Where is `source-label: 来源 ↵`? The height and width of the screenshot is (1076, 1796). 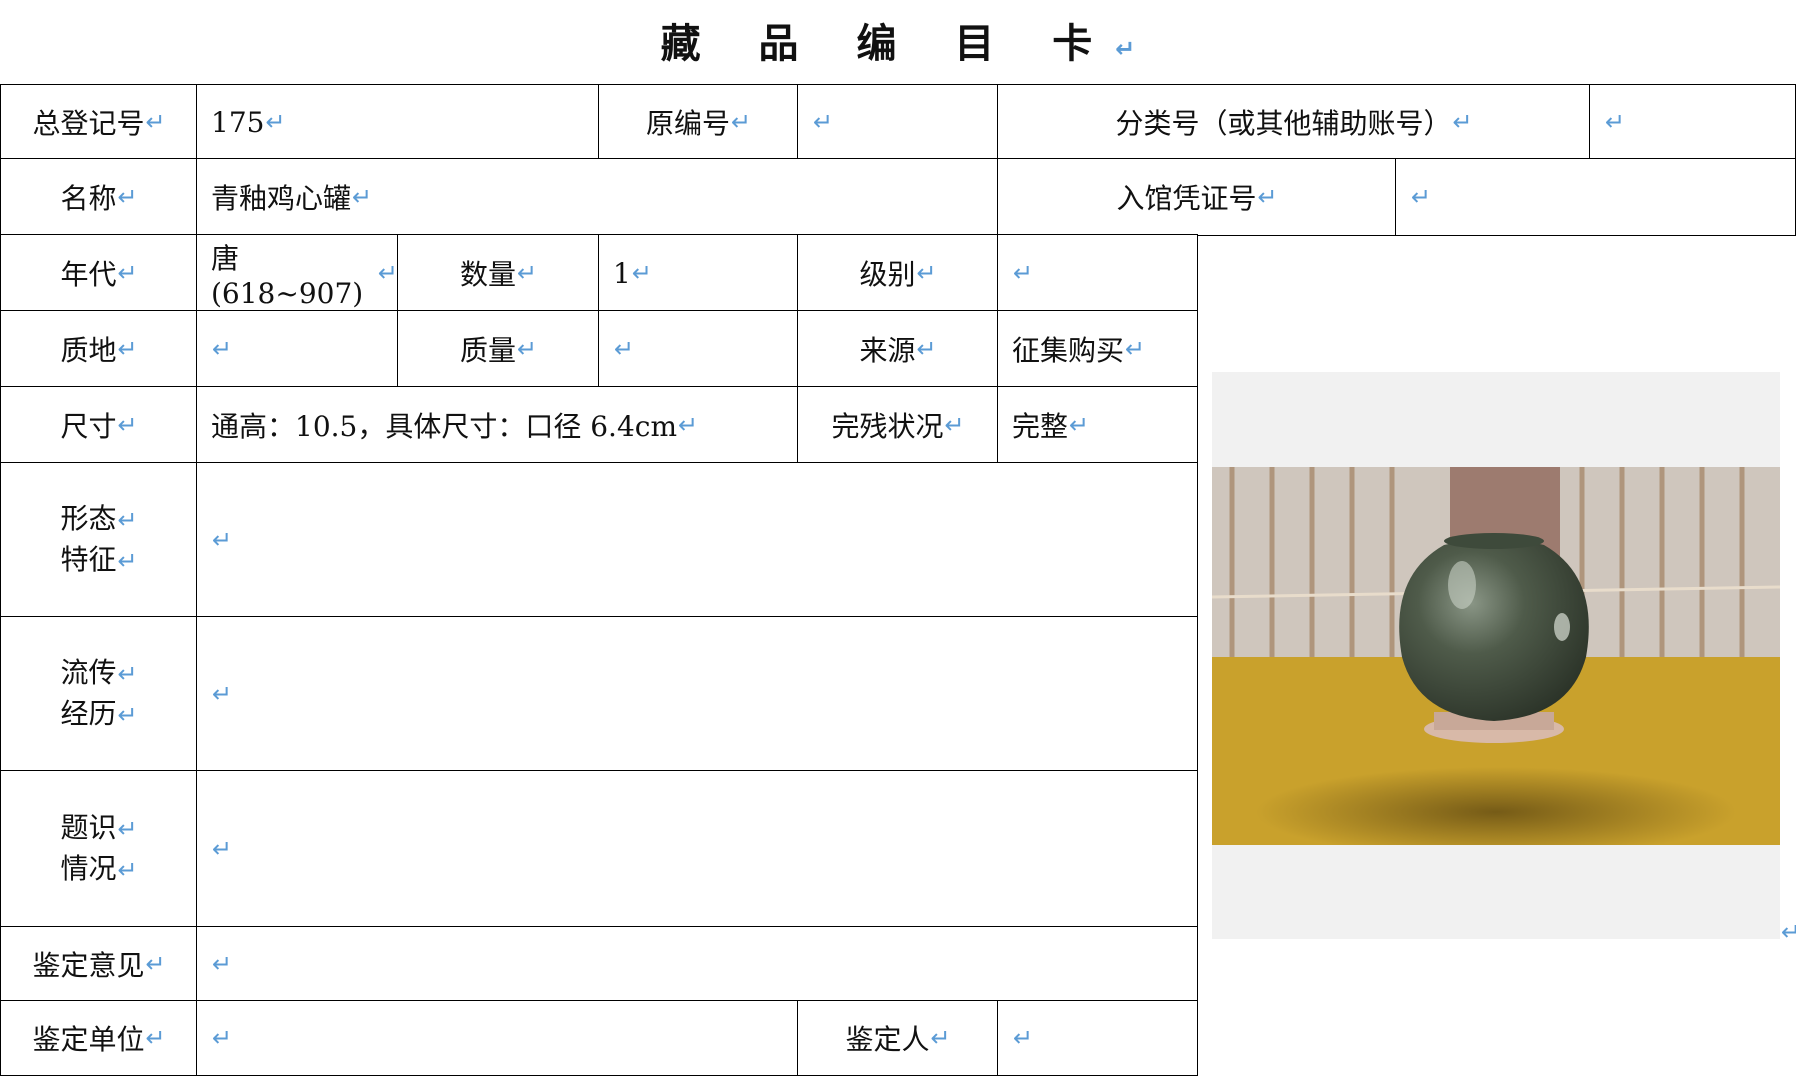 source-label: 来源 ↵ is located at coordinates (898, 349).